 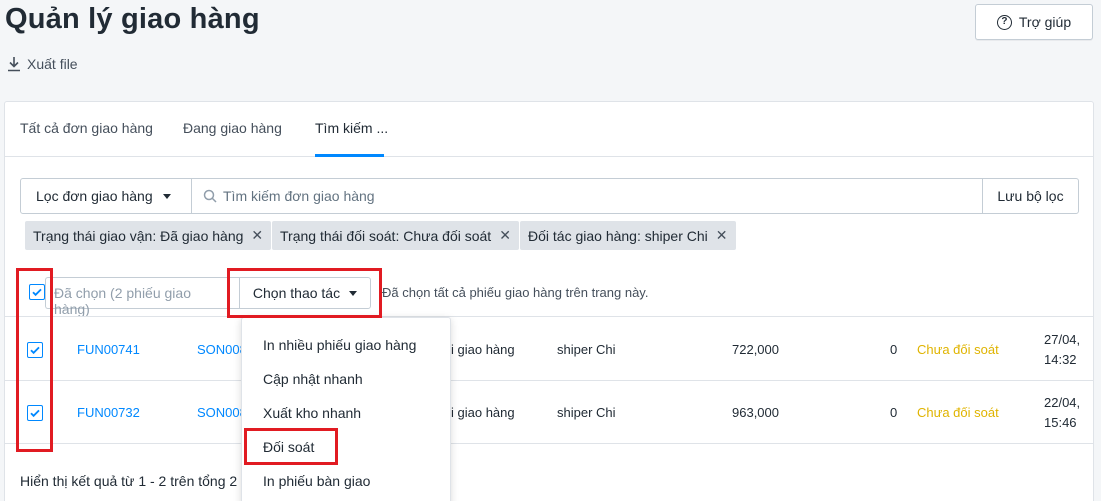 I want to click on date: 27/04,, so click(x=1062, y=339).